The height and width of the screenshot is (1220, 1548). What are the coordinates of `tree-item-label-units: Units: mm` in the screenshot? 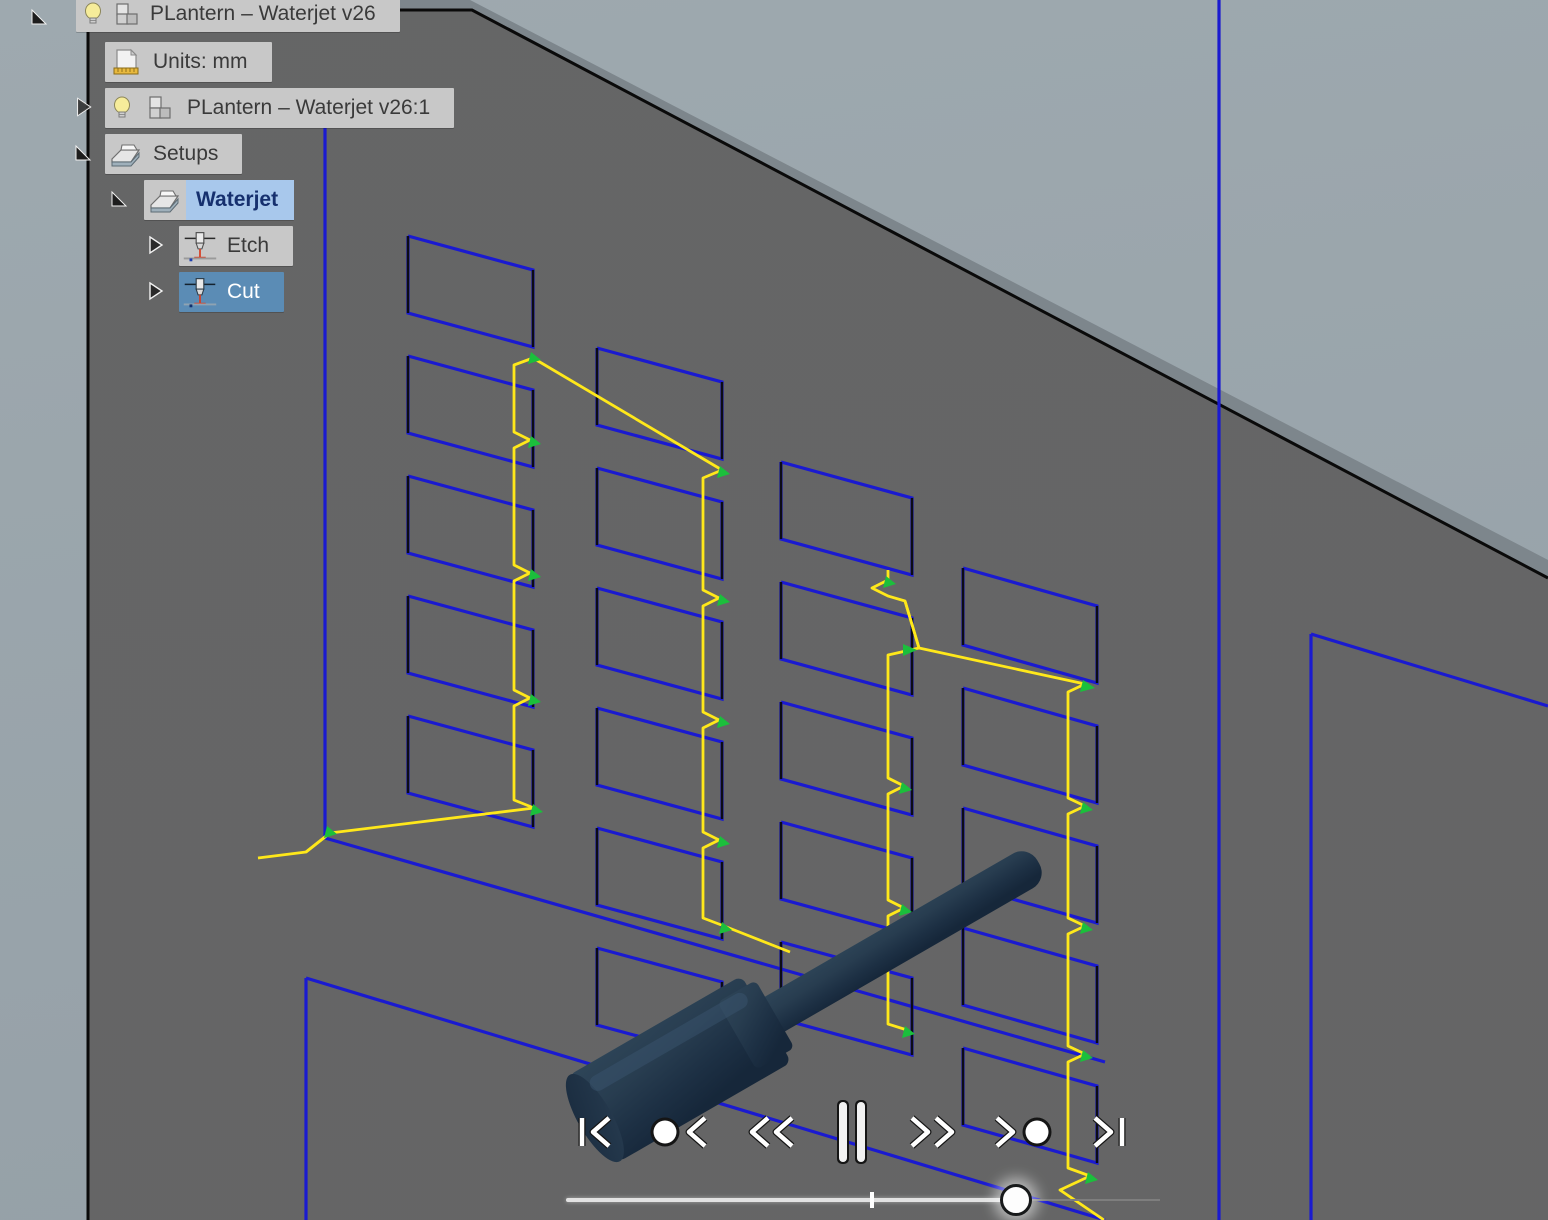 It's located at (200, 61).